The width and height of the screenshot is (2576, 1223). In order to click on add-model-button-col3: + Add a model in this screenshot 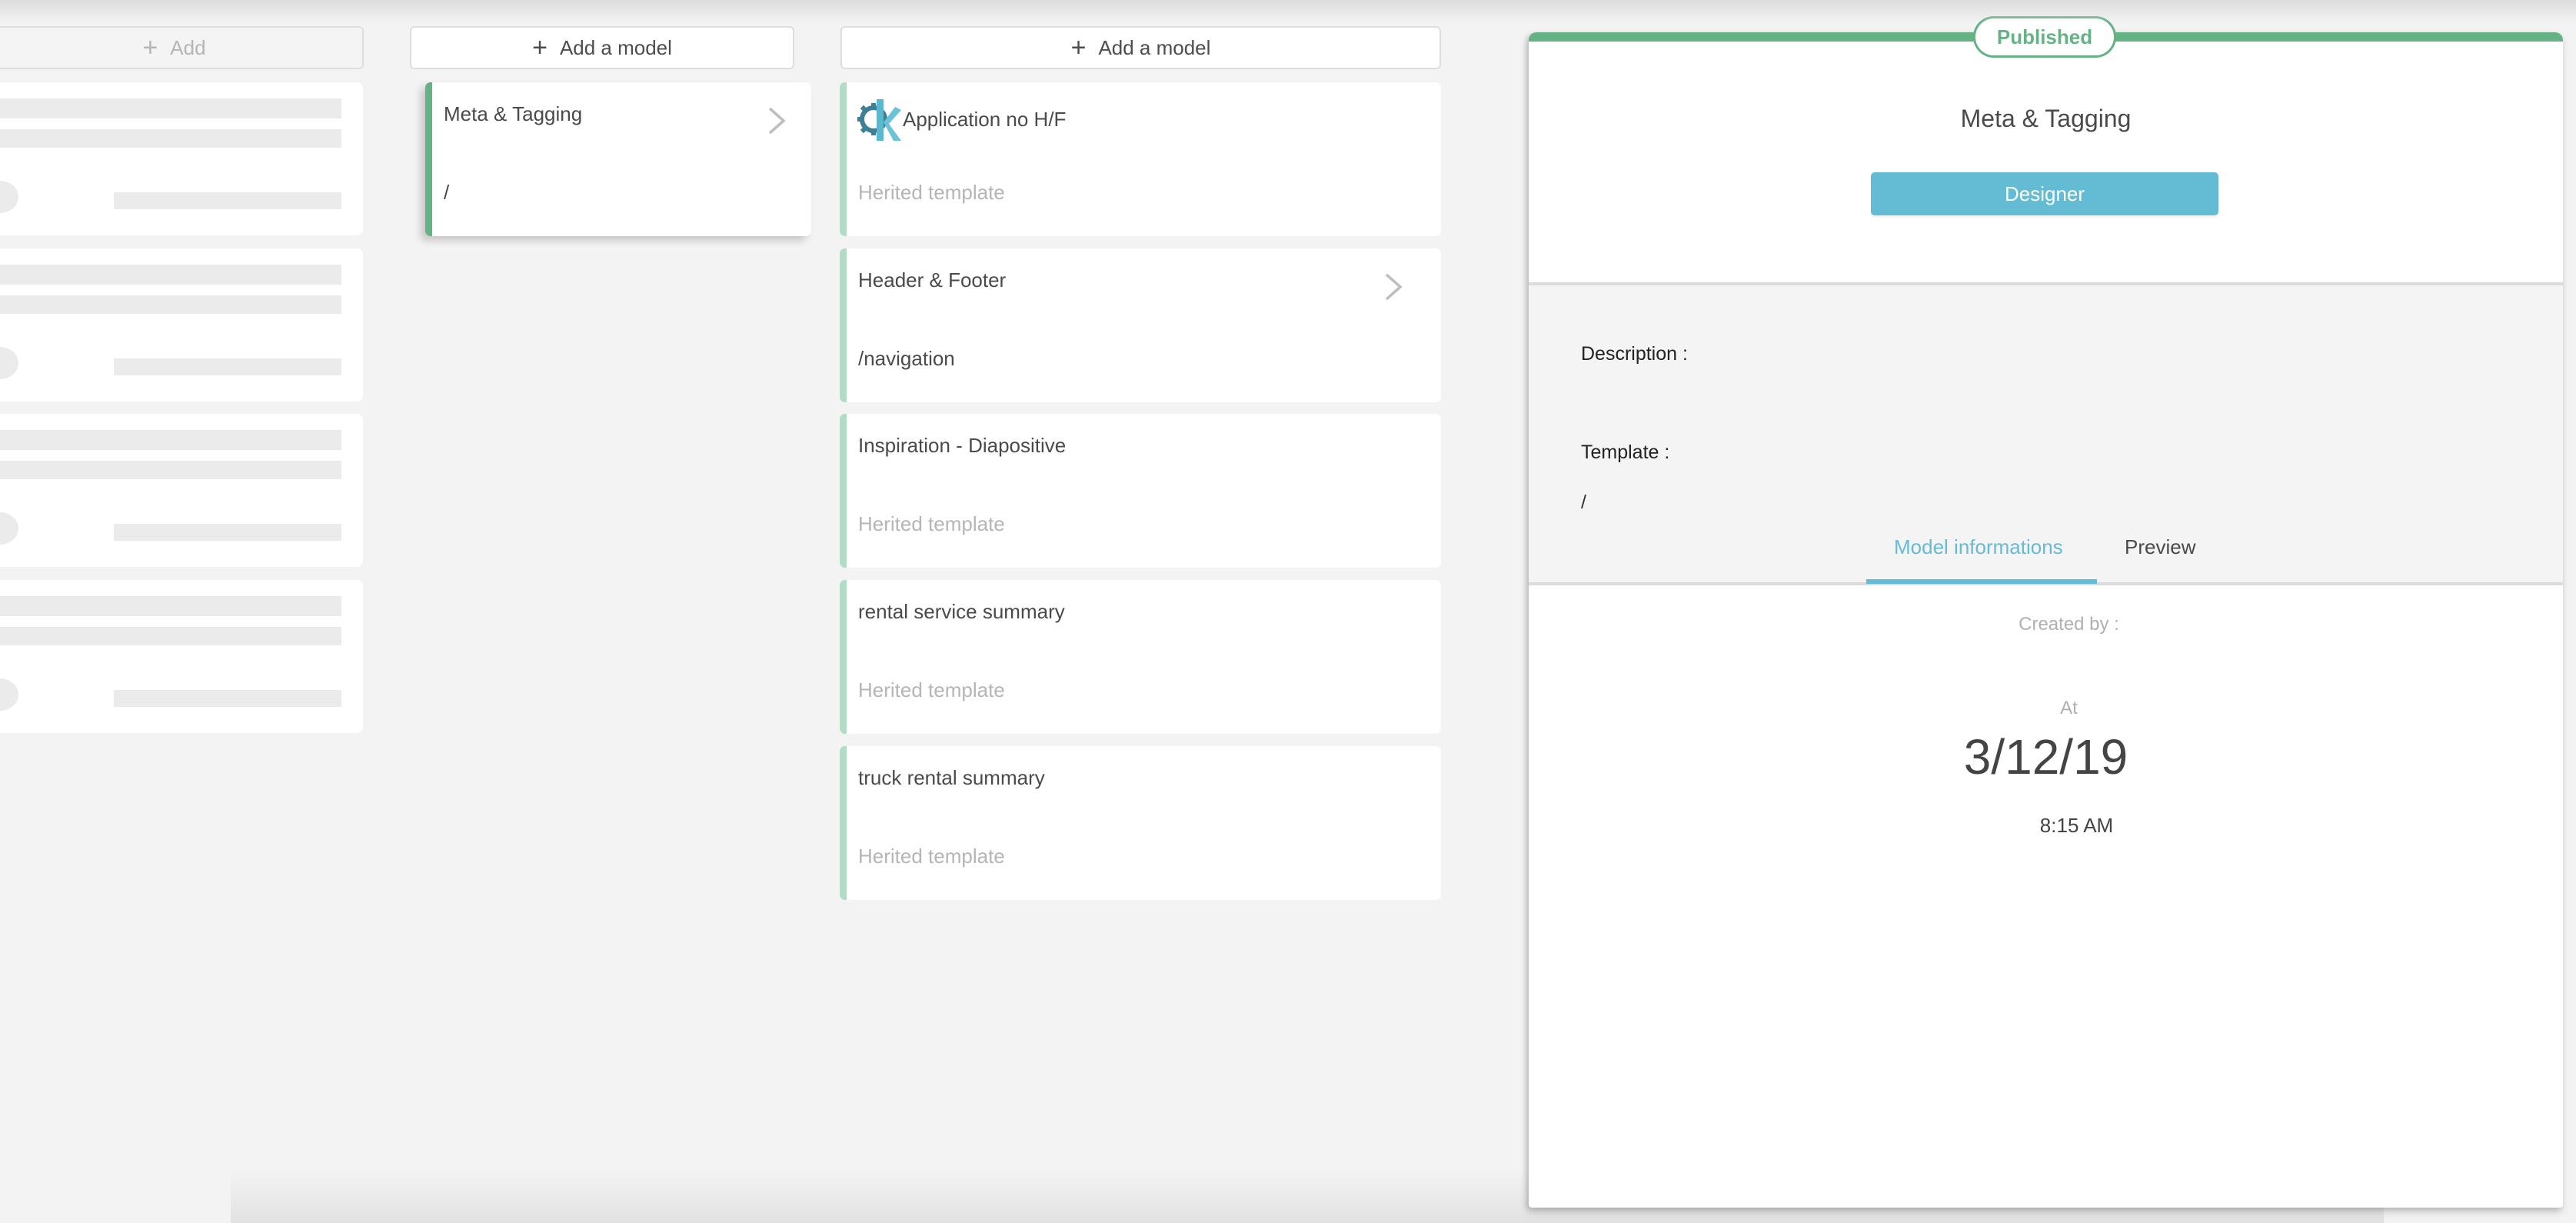, I will do `click(1140, 48)`.